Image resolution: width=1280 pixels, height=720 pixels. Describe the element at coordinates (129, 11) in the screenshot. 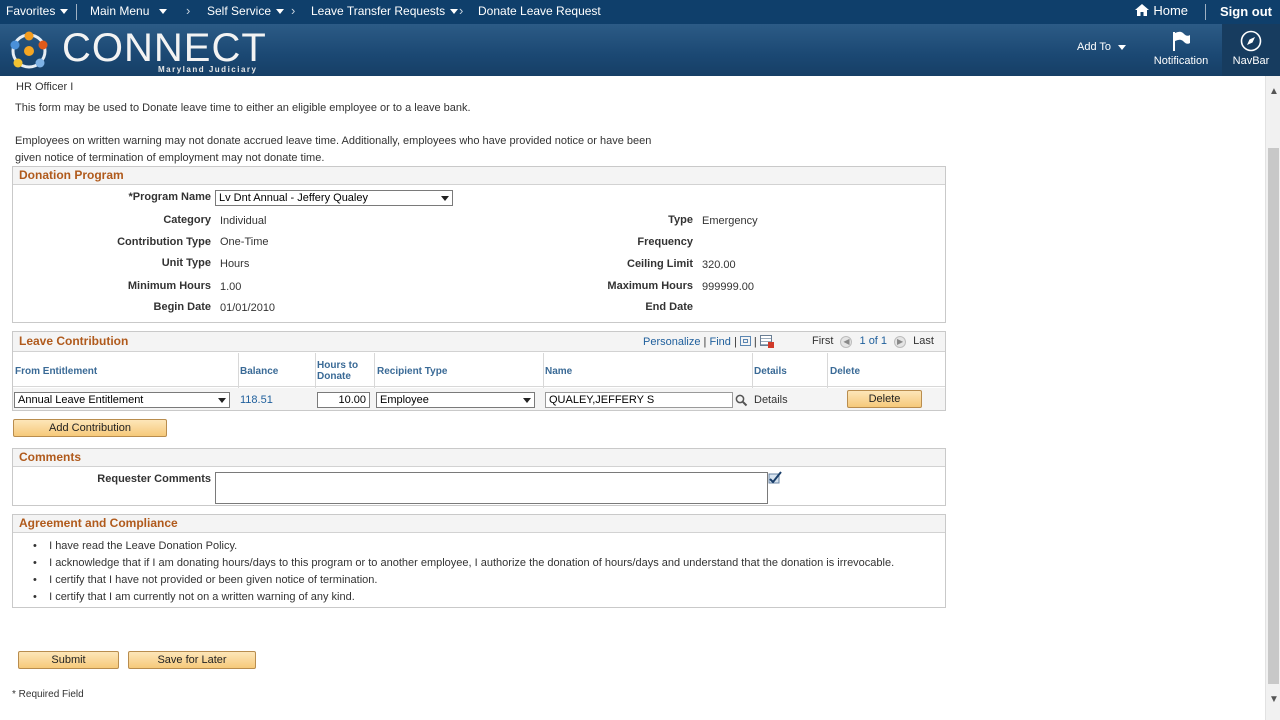

I see `main-menu: Main Menu` at that location.